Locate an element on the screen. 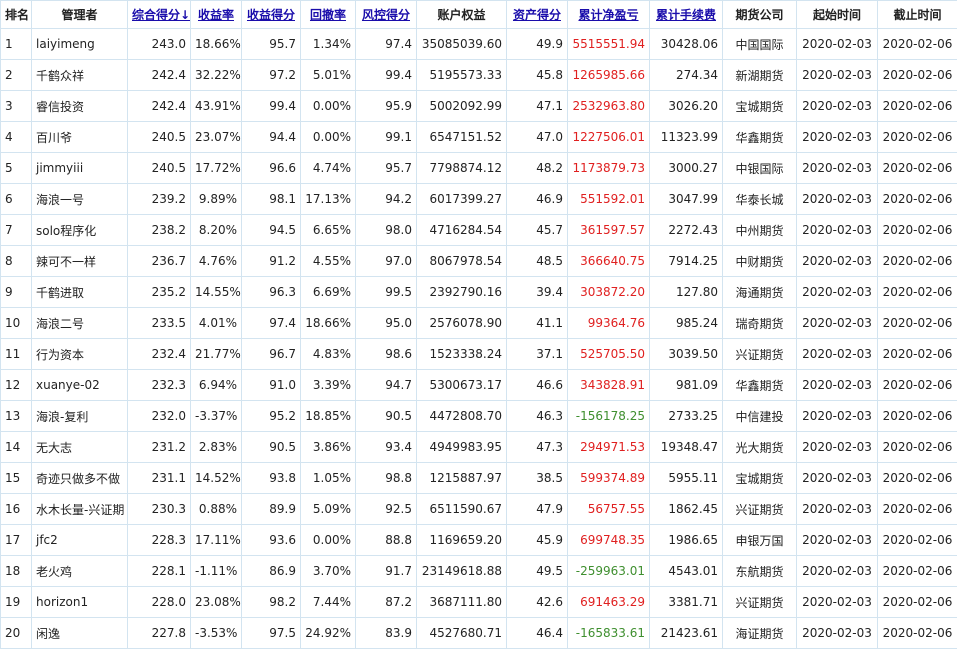 This screenshot has height=649, width=957. cell-drawdown-rate: 5.01% is located at coordinates (328, 75).